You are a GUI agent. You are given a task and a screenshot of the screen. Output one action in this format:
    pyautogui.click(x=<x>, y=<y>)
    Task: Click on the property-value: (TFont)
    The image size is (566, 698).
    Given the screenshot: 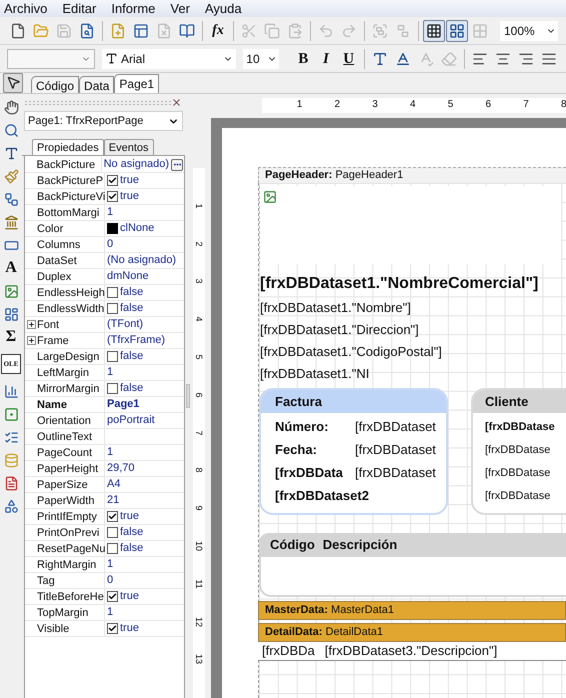 What is the action you would take?
    pyautogui.click(x=125, y=324)
    